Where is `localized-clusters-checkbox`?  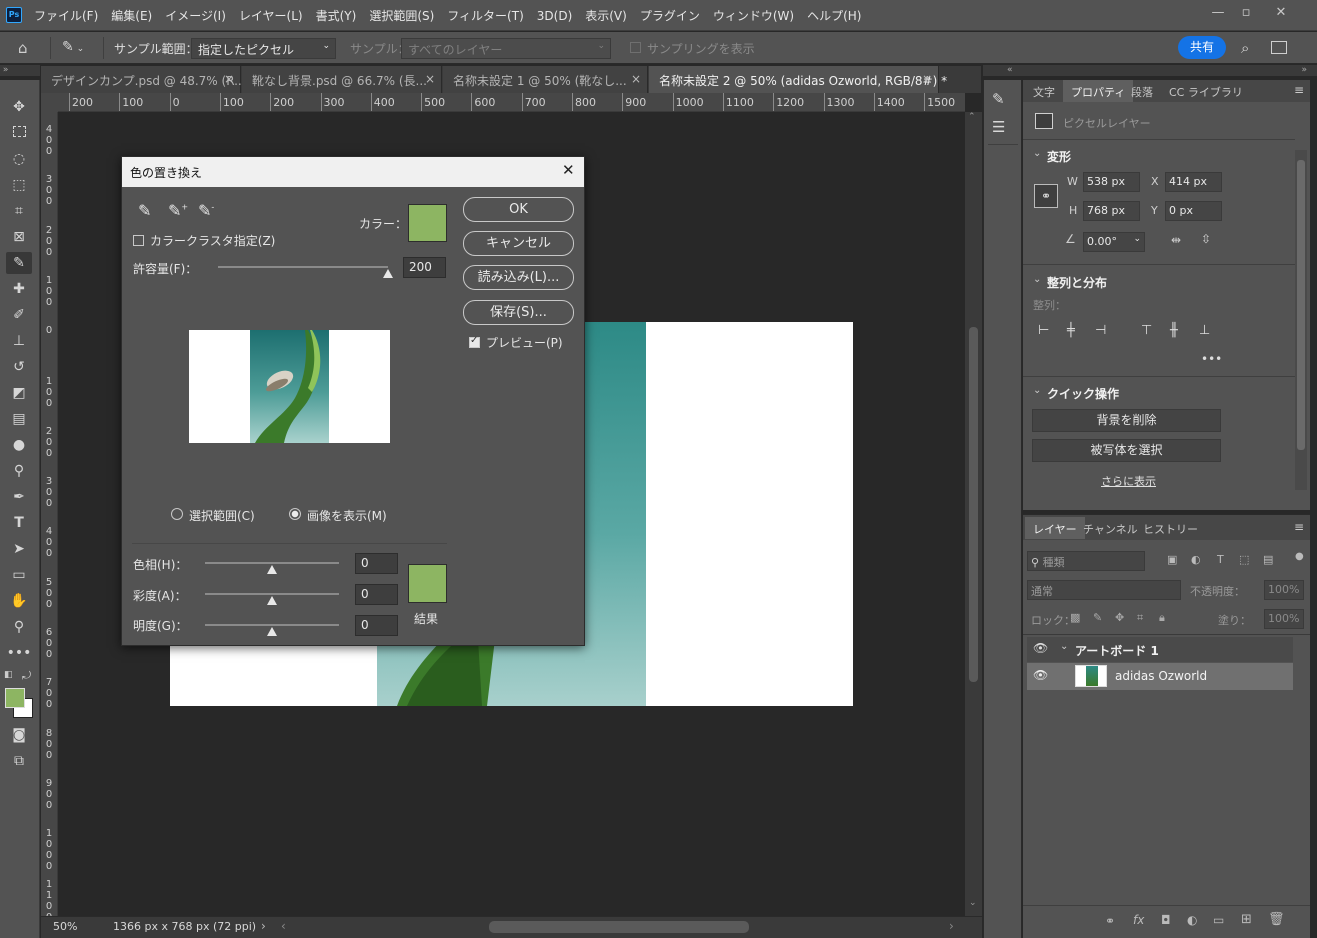 localized-clusters-checkbox is located at coordinates (138, 240).